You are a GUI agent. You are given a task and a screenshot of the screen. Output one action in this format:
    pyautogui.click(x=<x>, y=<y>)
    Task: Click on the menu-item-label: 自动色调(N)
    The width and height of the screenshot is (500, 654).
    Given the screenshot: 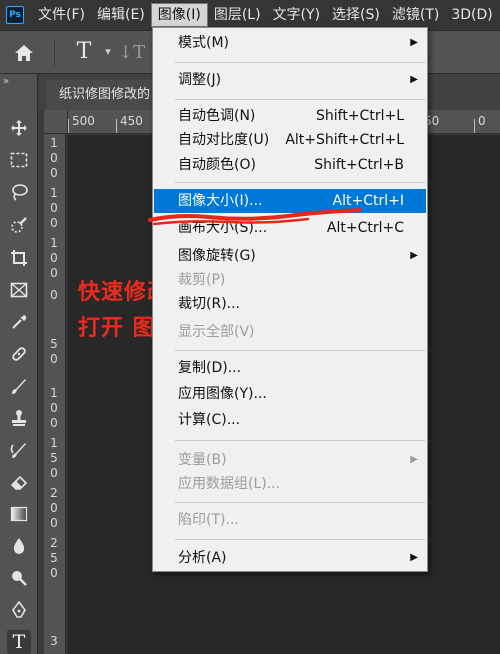 What is the action you would take?
    pyautogui.click(x=217, y=116)
    